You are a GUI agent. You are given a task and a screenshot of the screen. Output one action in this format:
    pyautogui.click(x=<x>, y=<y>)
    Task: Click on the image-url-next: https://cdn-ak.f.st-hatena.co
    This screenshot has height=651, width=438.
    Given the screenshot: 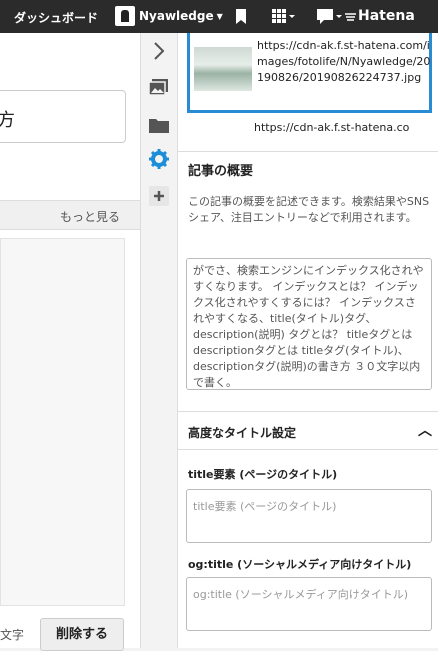 What is the action you would take?
    pyautogui.click(x=331, y=127)
    